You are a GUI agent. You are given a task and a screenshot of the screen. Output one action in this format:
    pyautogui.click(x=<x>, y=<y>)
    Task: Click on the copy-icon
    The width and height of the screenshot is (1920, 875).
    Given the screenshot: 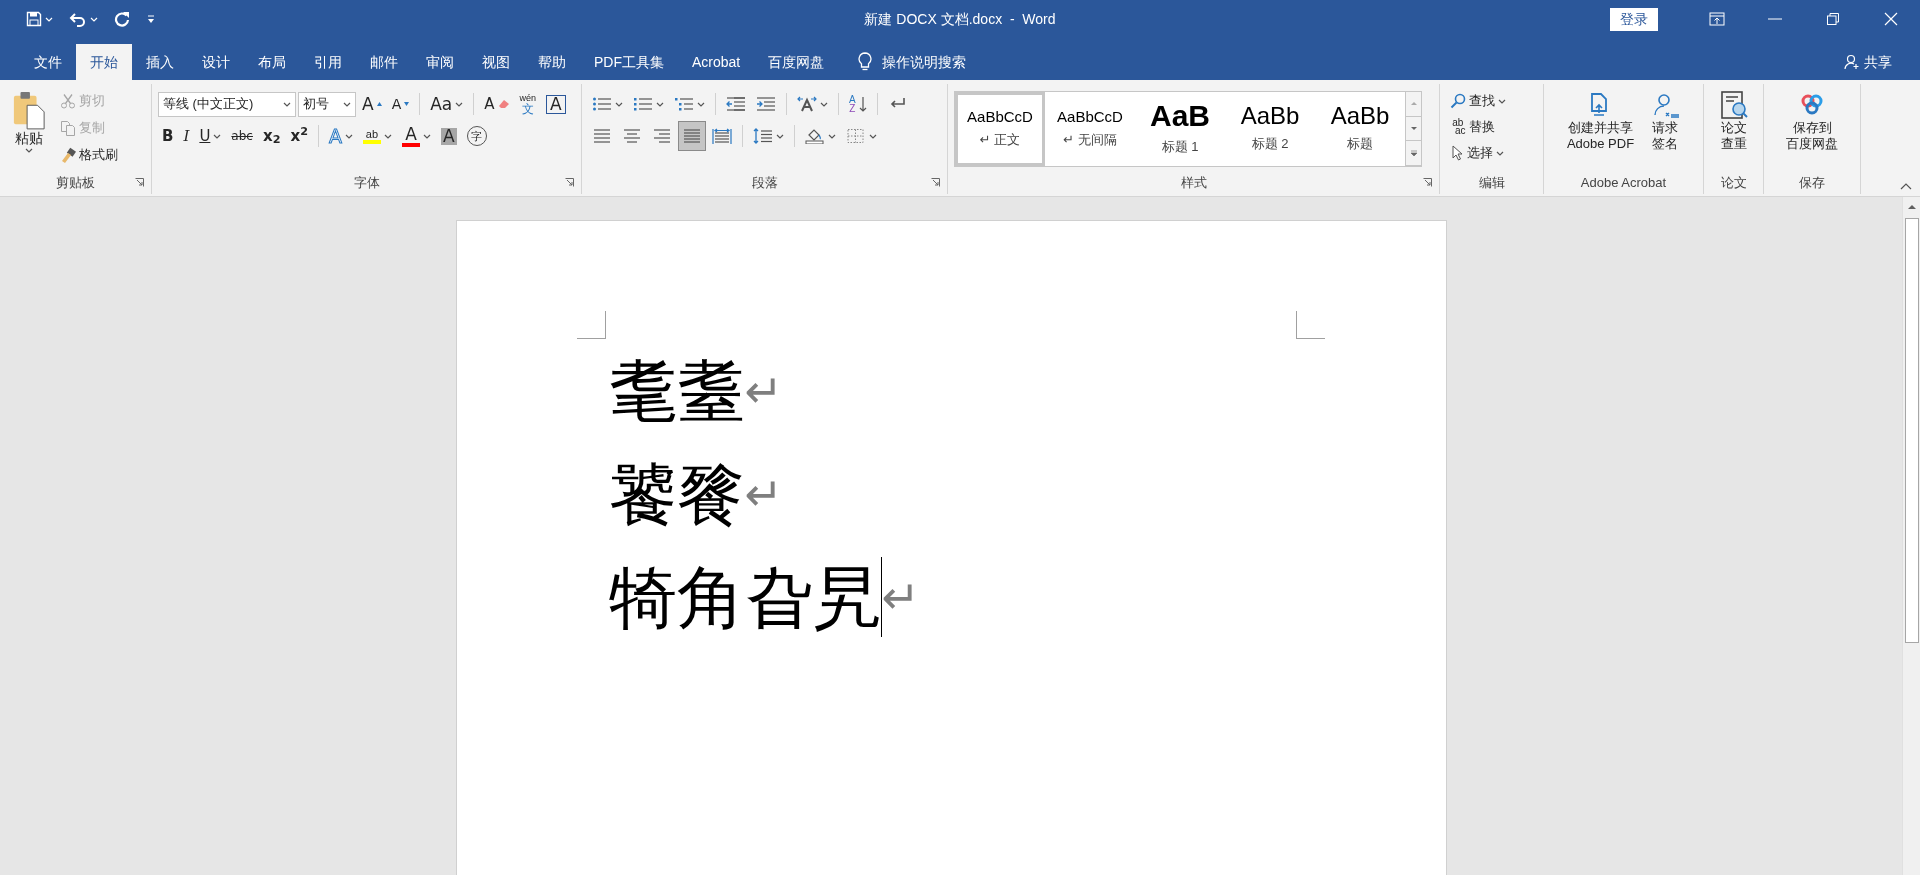 What is the action you would take?
    pyautogui.click(x=68, y=128)
    